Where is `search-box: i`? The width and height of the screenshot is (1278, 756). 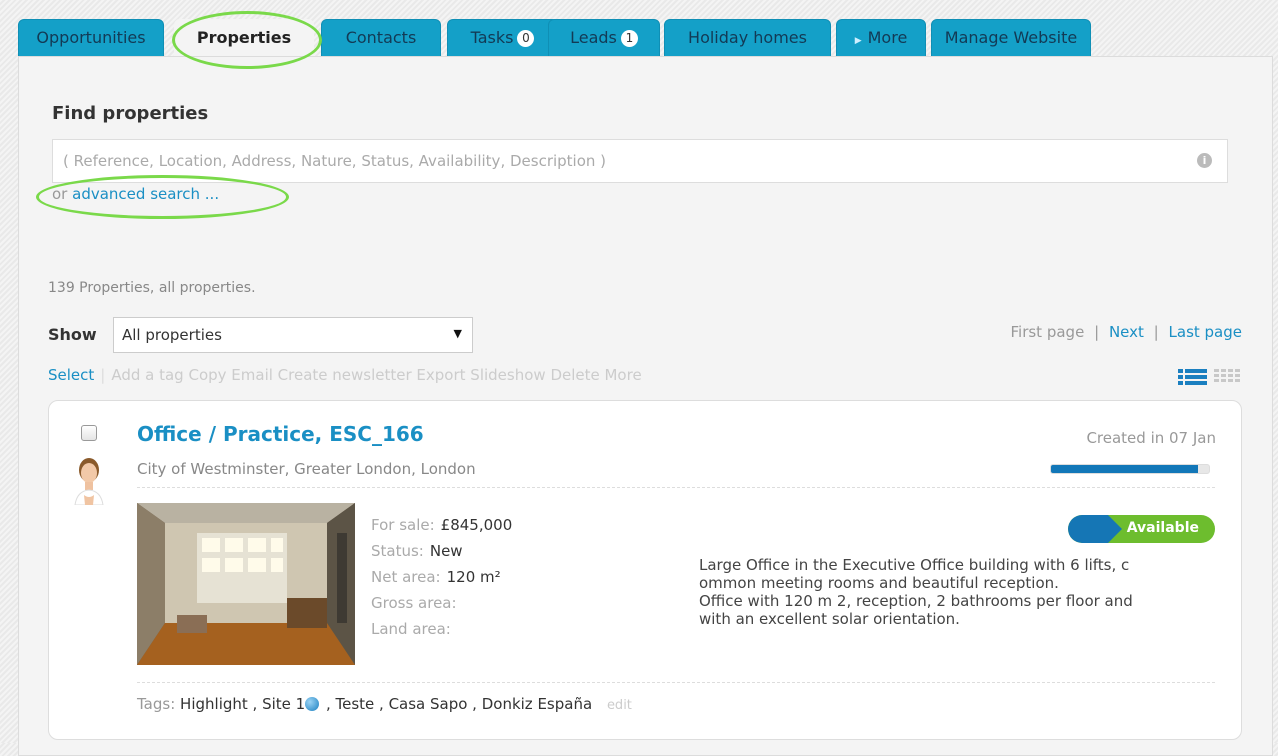 search-box: i is located at coordinates (640, 161).